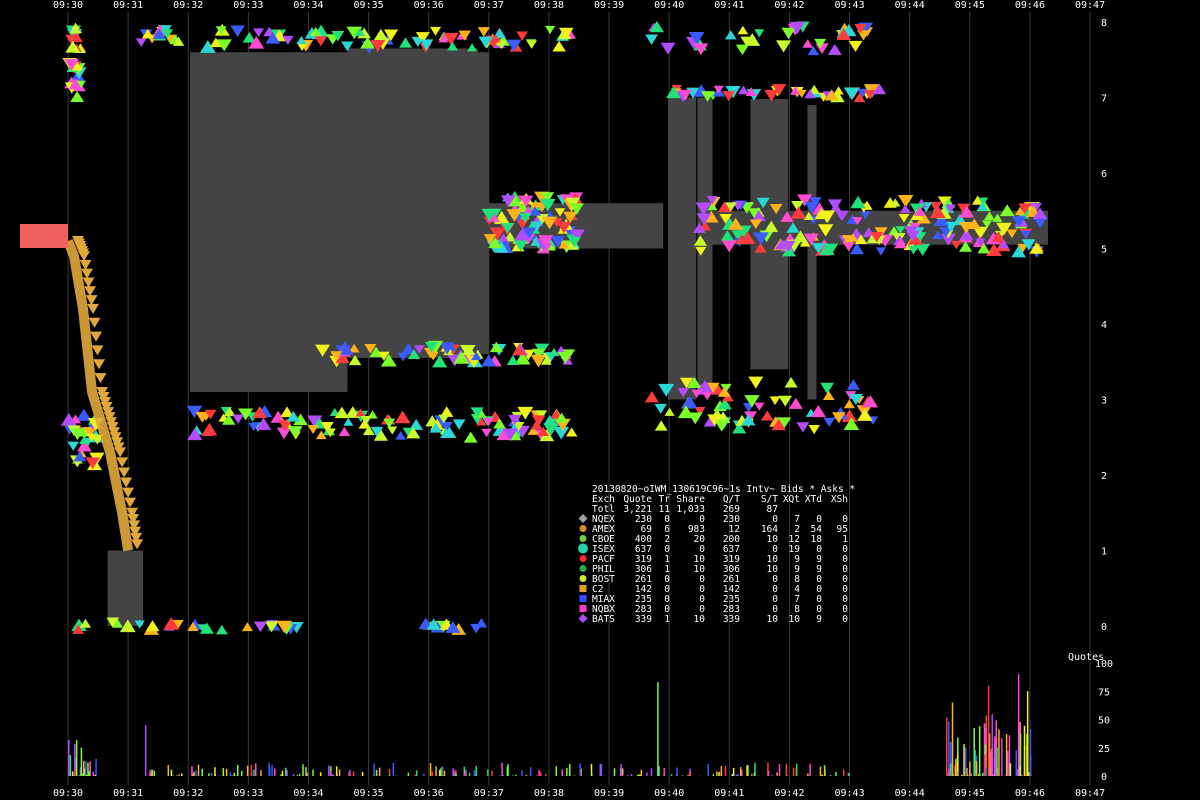 Image resolution: width=1200 pixels, height=800 pixels. I want to click on y-axis-labels: 0 1 2 3 4 5 6 7 8, so click(1104, 325).